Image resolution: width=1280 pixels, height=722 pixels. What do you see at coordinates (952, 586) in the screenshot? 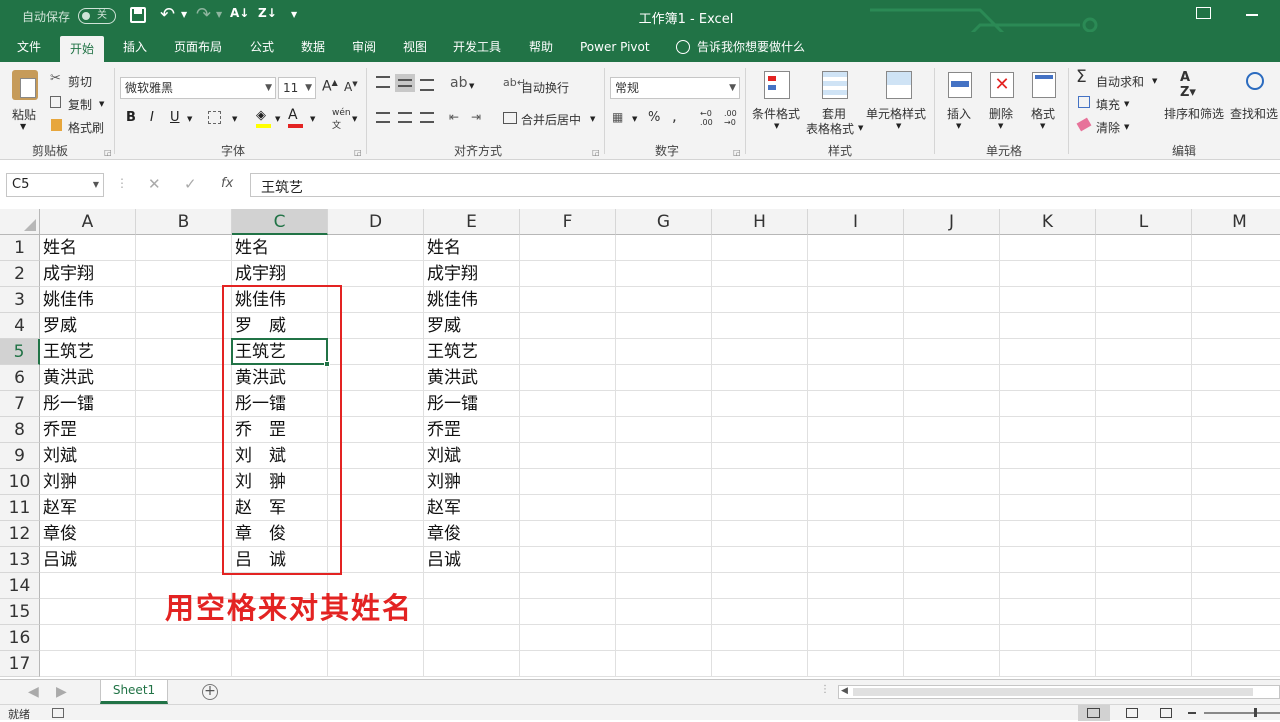
I see `cell-j14` at bounding box center [952, 586].